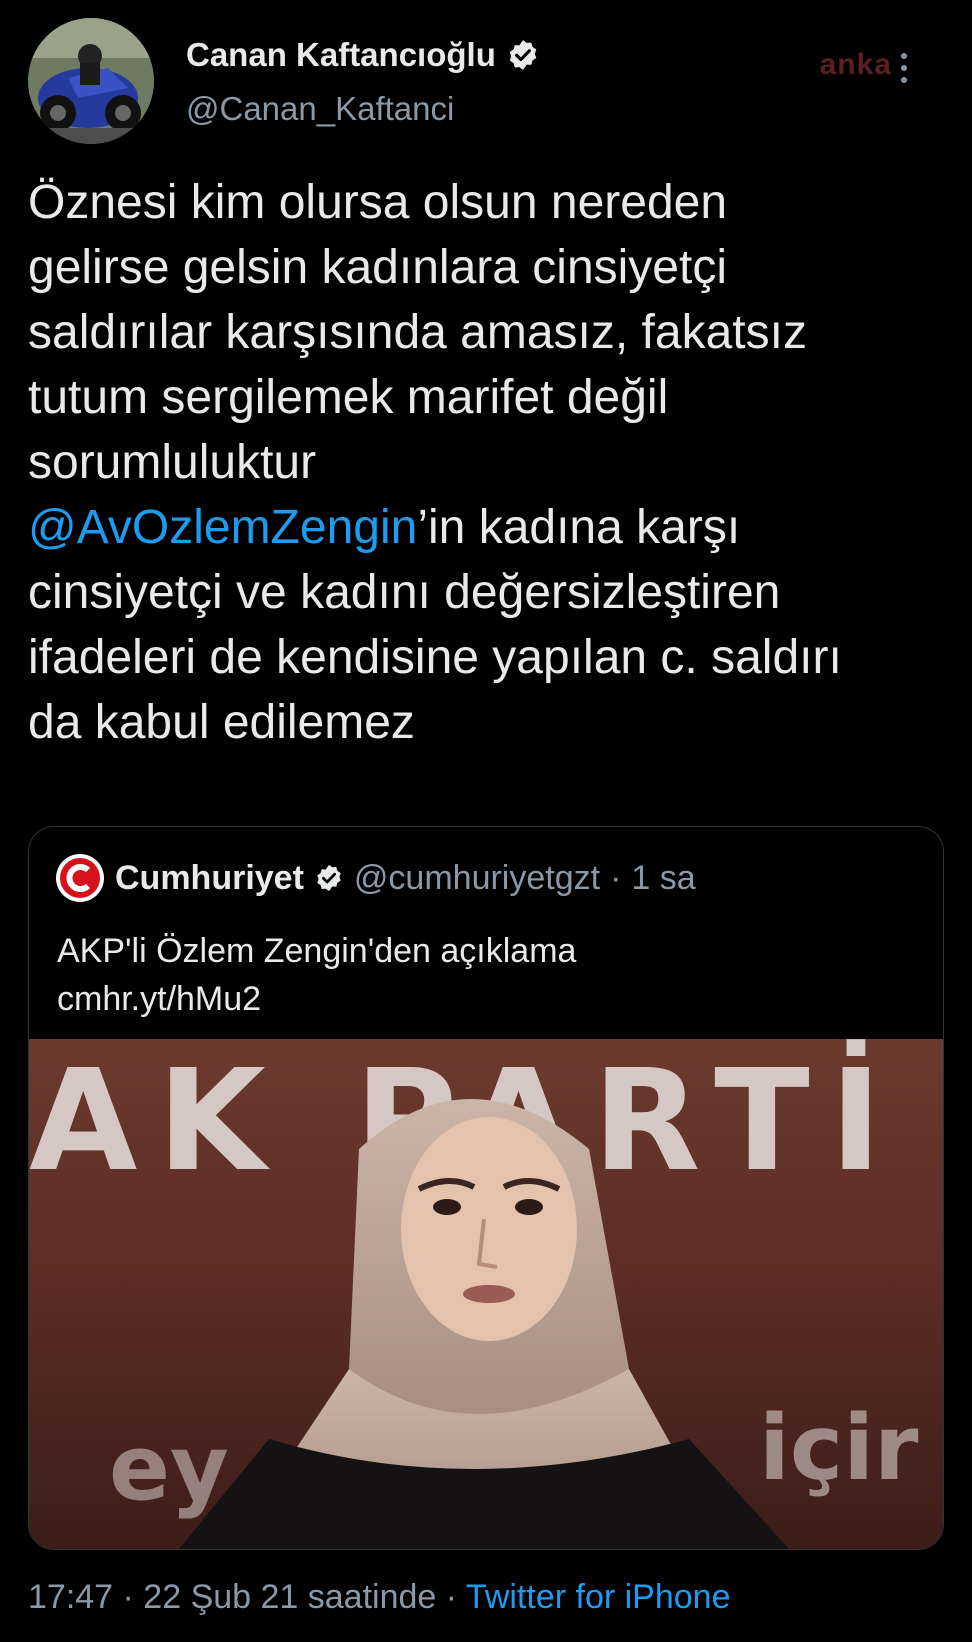 The image size is (972, 1642). Describe the element at coordinates (247, 1597) in the screenshot. I see `tweet-timestamp: 17:47 · 22 Şub 21 saatinde ·` at that location.